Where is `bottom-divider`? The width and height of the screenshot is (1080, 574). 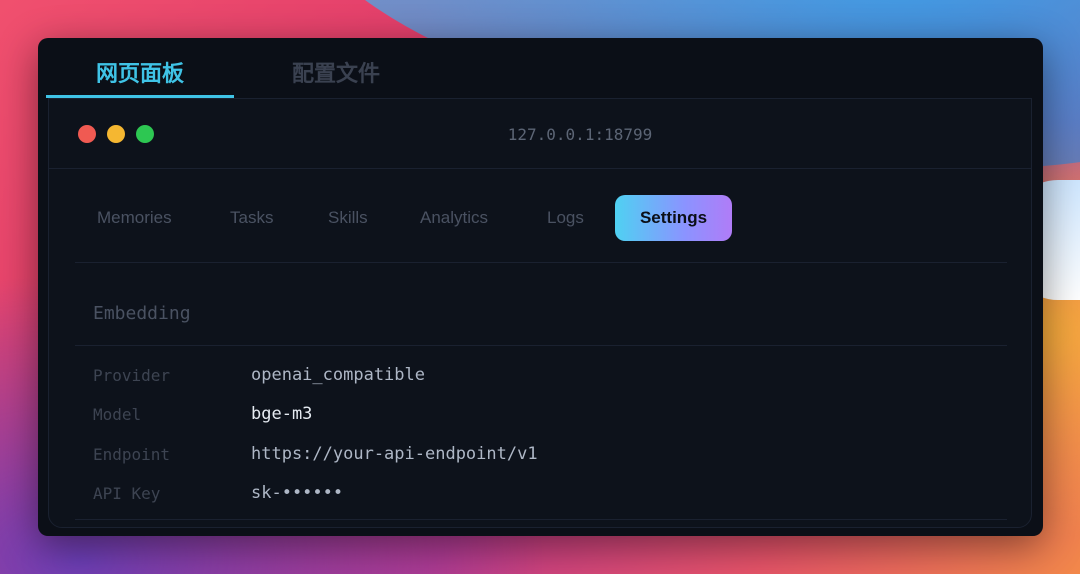 bottom-divider is located at coordinates (541, 519).